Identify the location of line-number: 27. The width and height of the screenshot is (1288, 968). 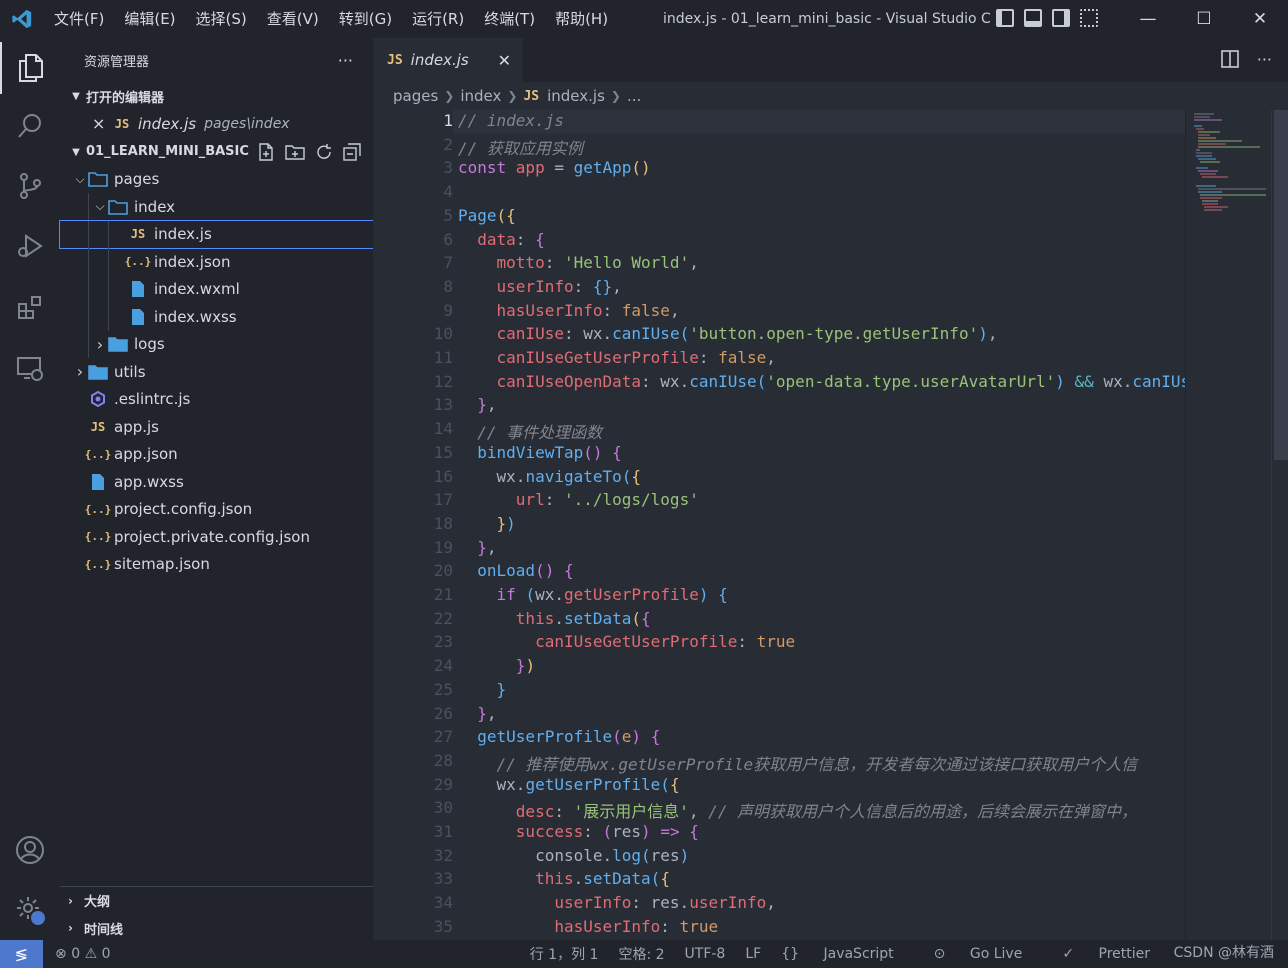
(443, 737).